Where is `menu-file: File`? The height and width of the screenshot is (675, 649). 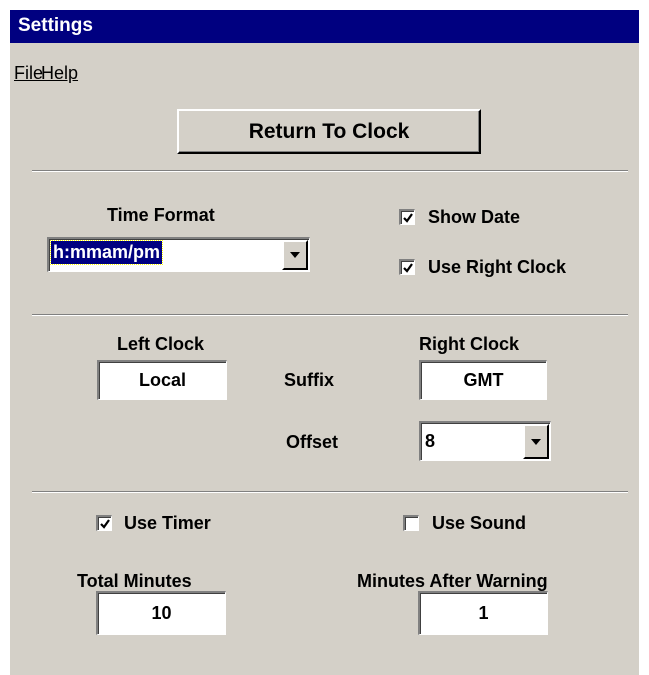
menu-file: File is located at coordinates (28, 73).